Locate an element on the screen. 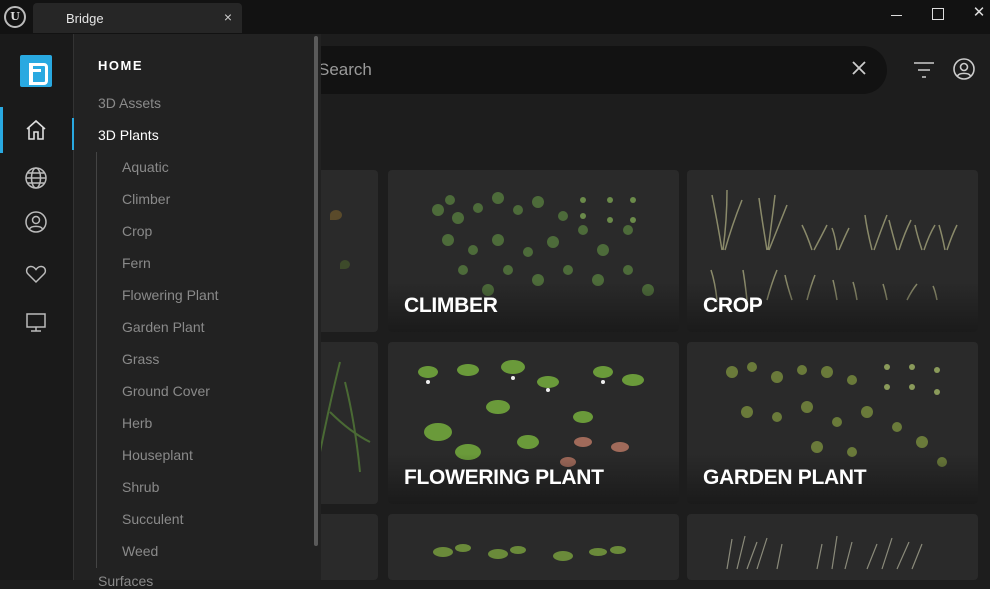  sub-item-garden-plant: Garden Plant is located at coordinates (163, 327).